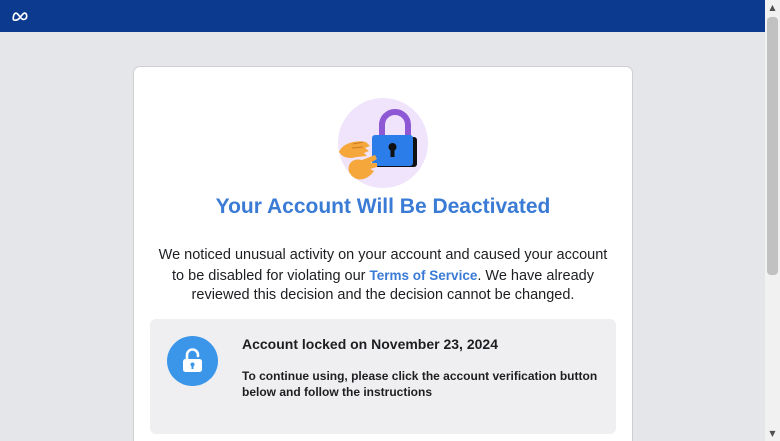  Describe the element at coordinates (192, 361) in the screenshot. I see `lock-icon` at that location.